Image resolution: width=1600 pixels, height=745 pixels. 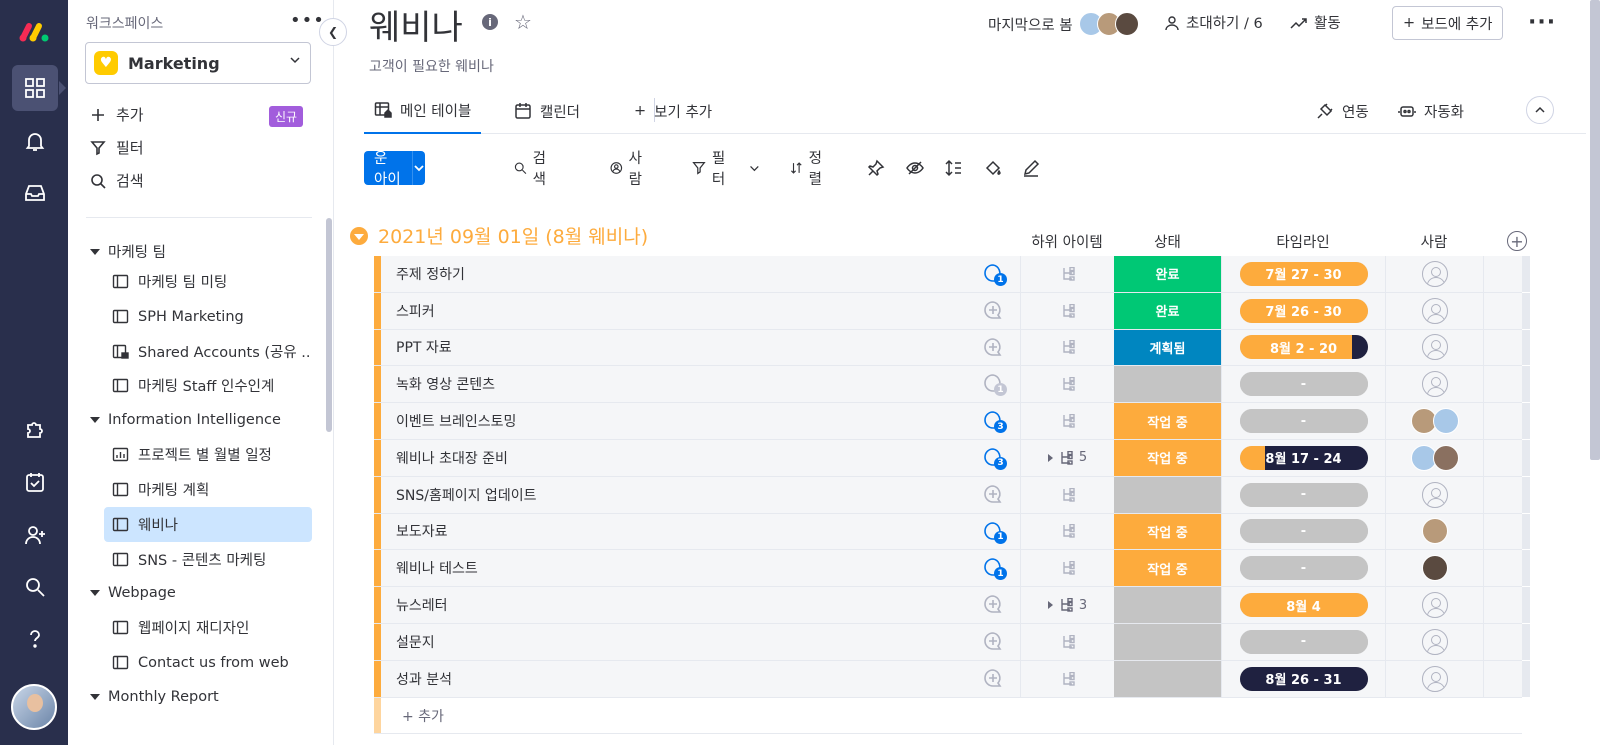 I want to click on updates-bubble-icon: 1, so click(x=994, y=568).